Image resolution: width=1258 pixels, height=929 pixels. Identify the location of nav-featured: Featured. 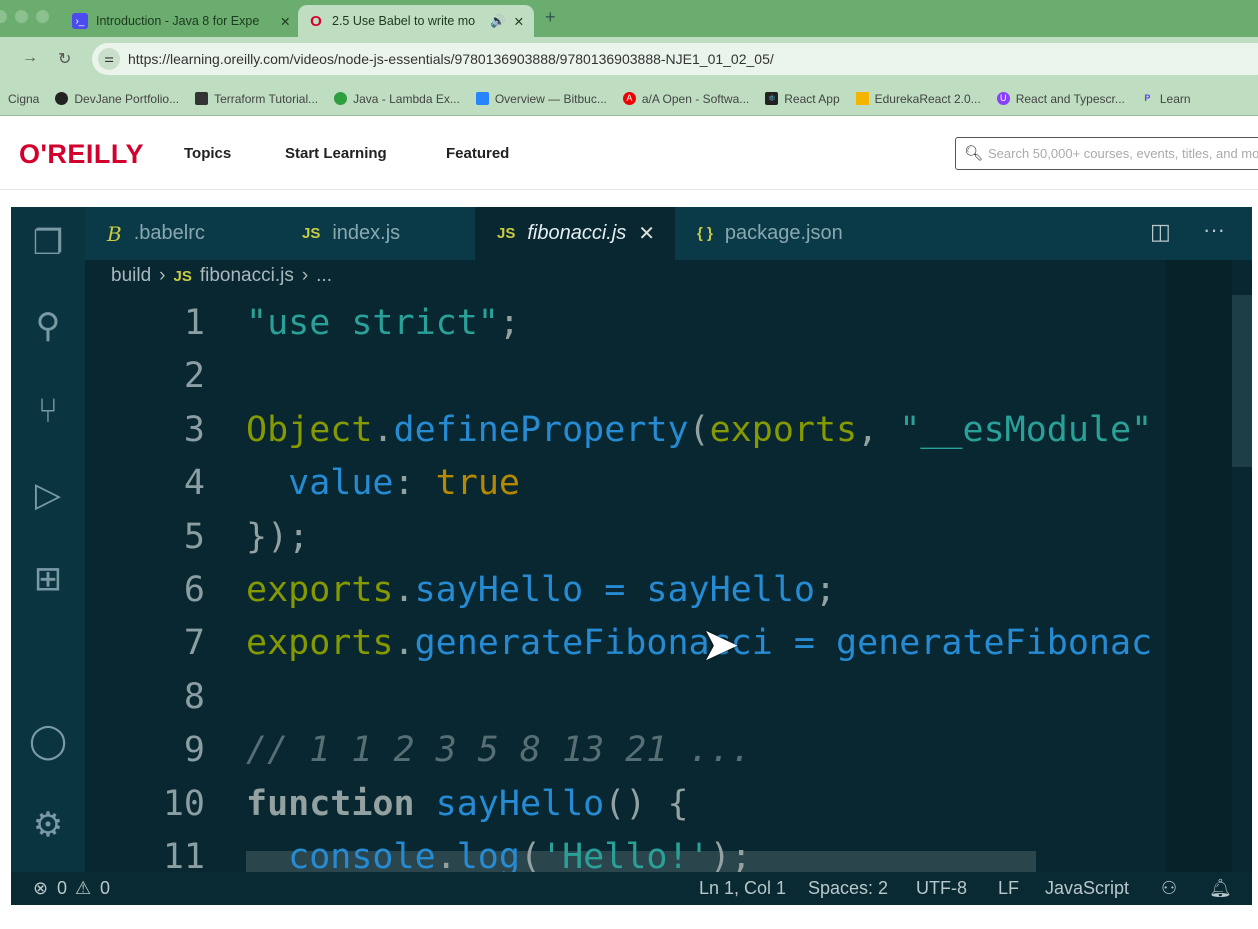
(477, 153).